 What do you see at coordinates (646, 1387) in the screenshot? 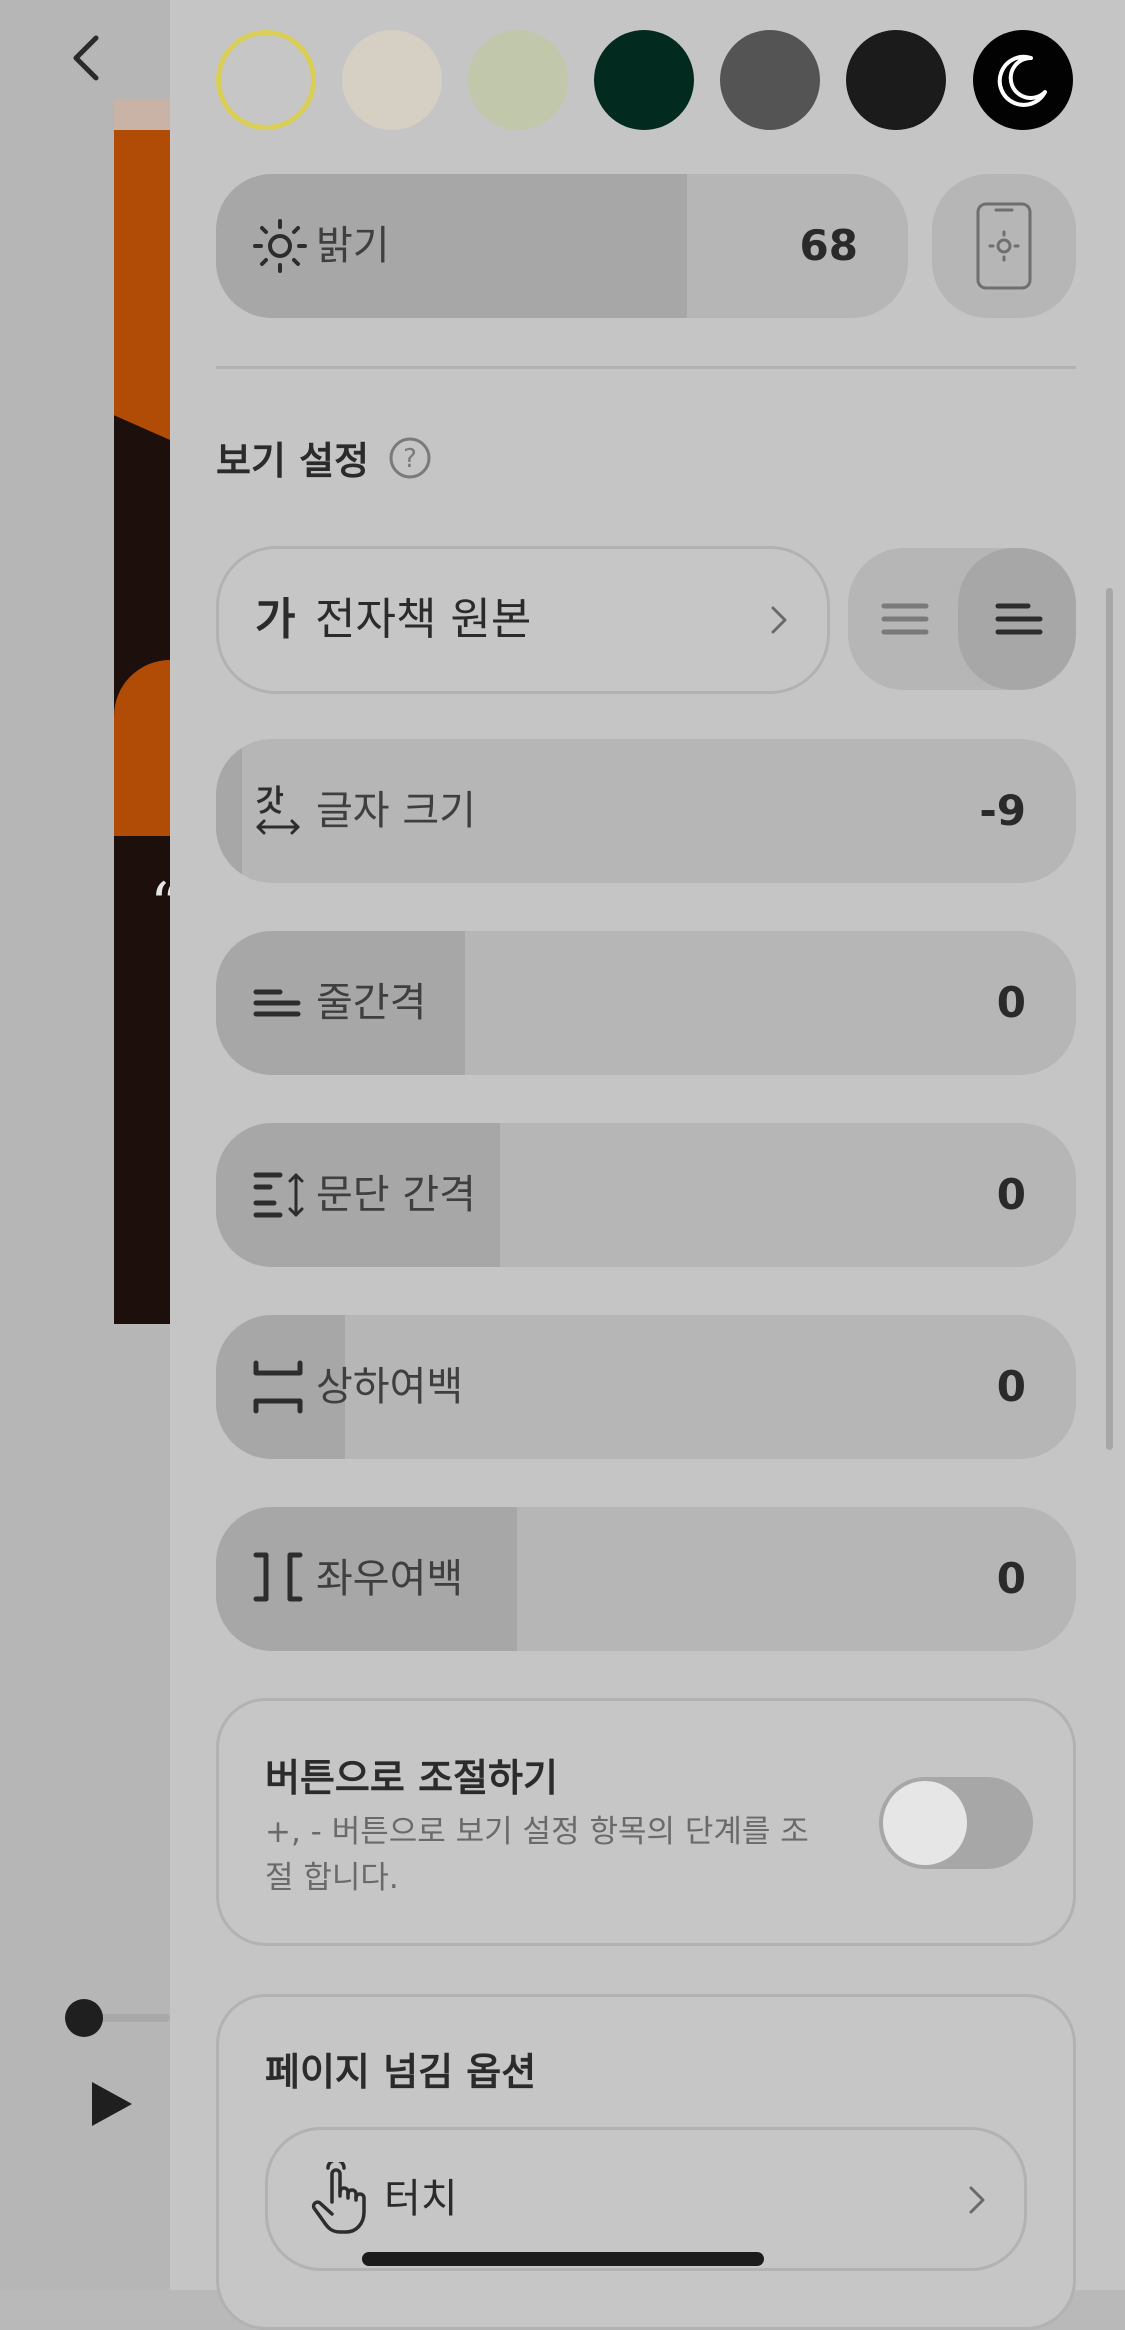
I see `vertical-margin-slider: 상하여백 0` at bounding box center [646, 1387].